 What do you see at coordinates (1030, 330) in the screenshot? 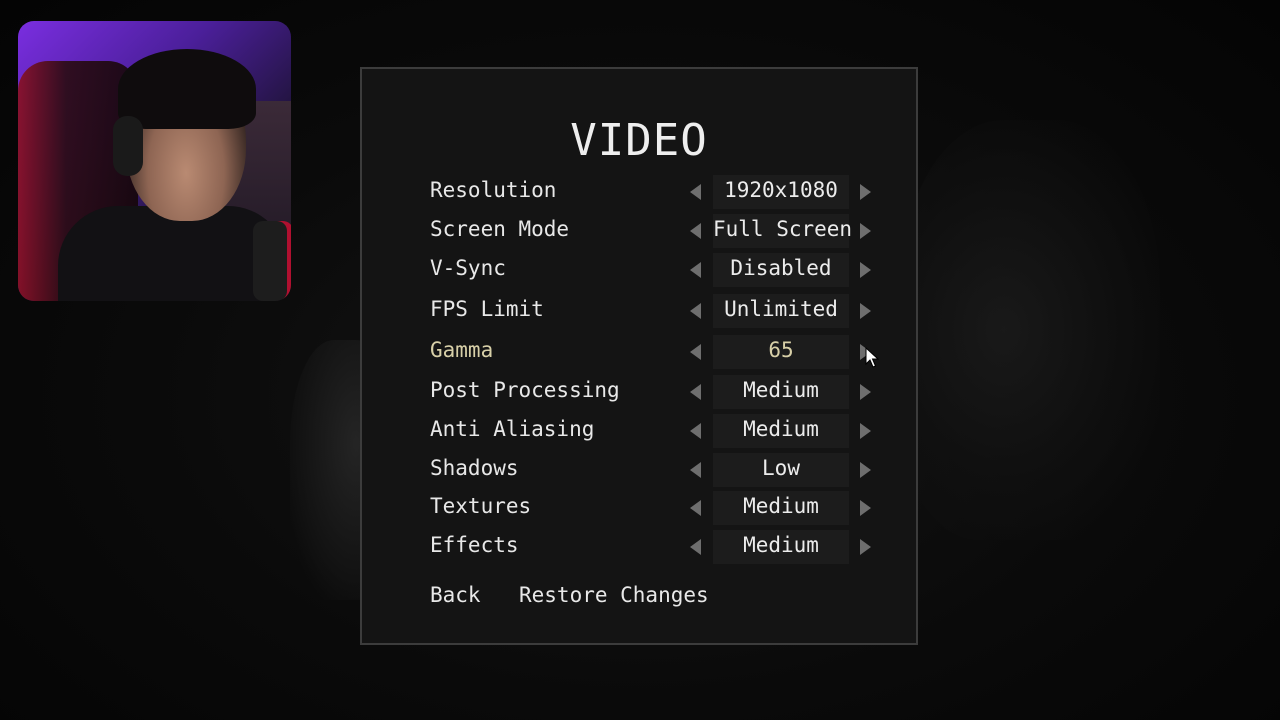
I see `background-object-right` at bounding box center [1030, 330].